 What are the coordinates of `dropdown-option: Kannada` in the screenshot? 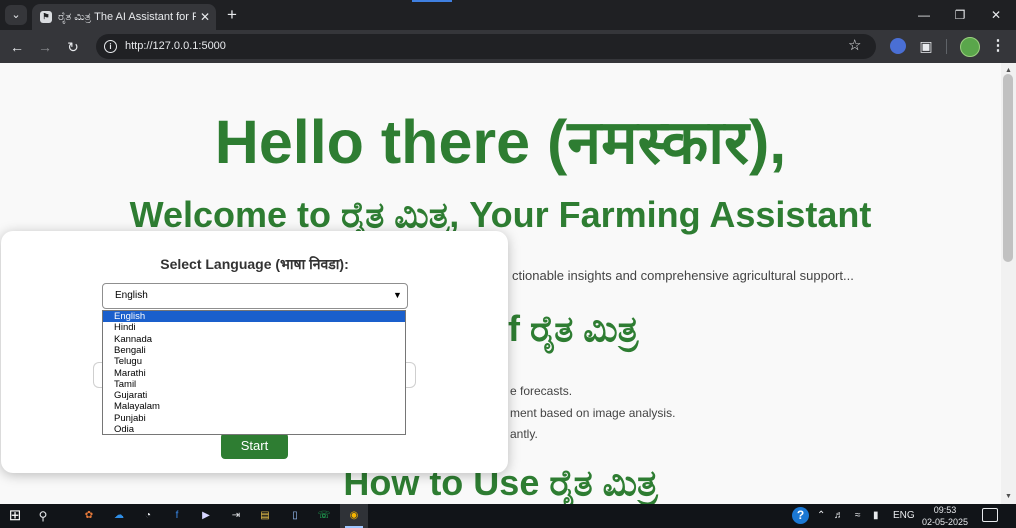 It's located at (254, 339).